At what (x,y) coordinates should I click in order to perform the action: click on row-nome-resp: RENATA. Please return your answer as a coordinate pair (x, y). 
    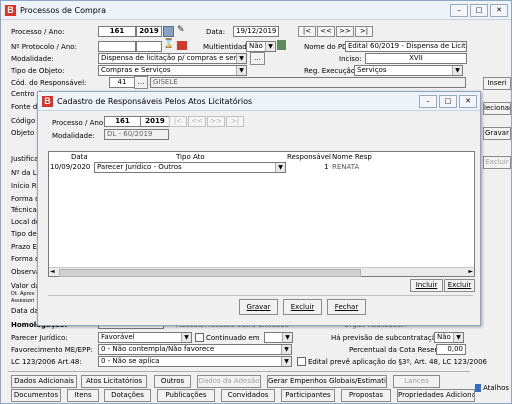
    Looking at the image, I should click on (346, 167).